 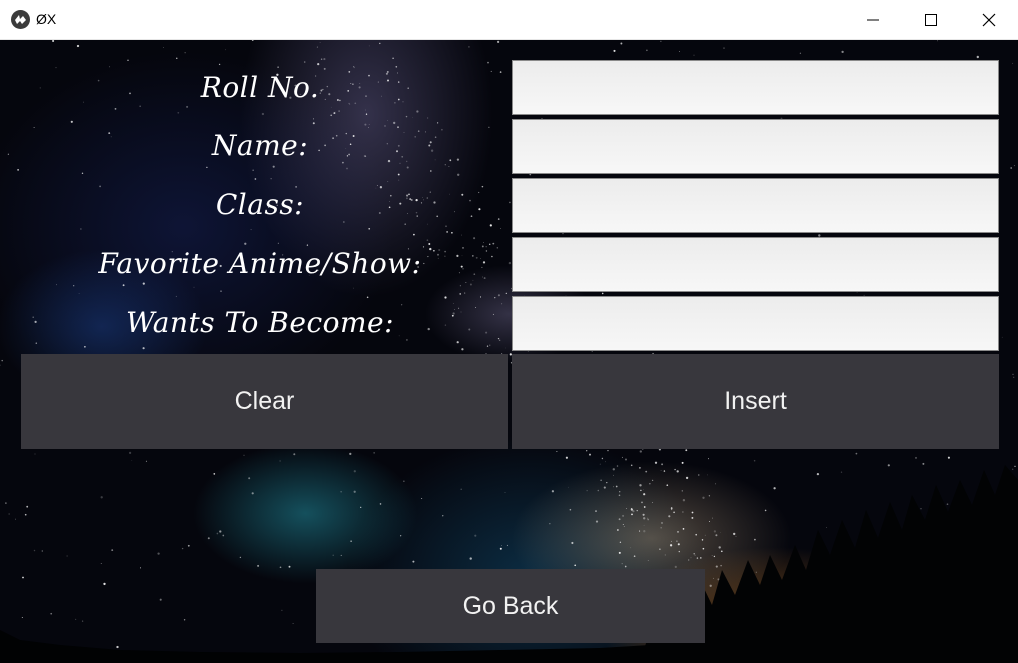 I want to click on minimize-icon, so click(x=873, y=20).